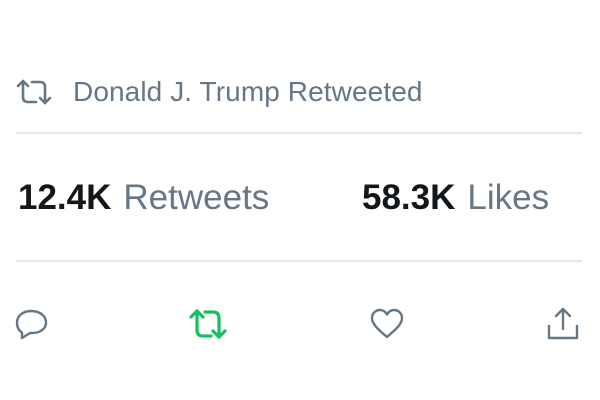  I want to click on likes-stat: 58.3K Likes, so click(455, 198).